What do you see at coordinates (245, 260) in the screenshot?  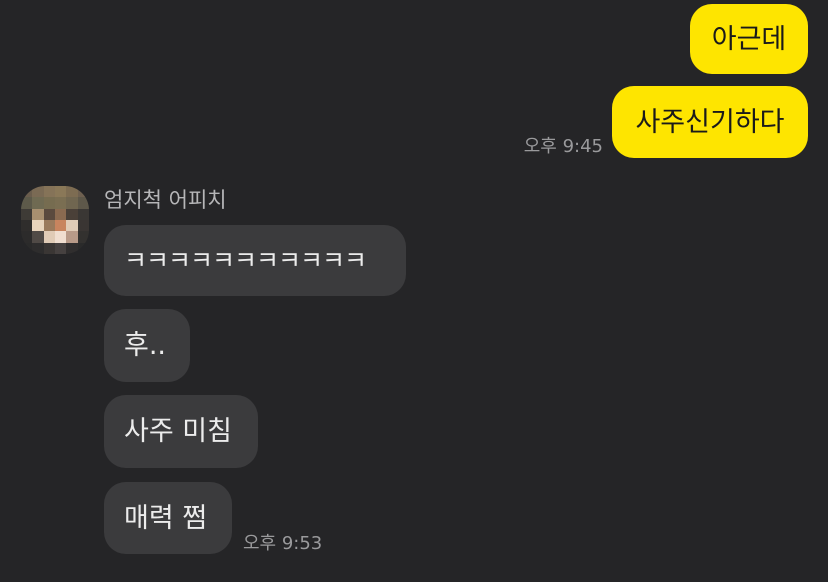 I see `message-text: ㅋㅋㅋㅋㅋㅋㅋㅋㅋㅋㅋ` at bounding box center [245, 260].